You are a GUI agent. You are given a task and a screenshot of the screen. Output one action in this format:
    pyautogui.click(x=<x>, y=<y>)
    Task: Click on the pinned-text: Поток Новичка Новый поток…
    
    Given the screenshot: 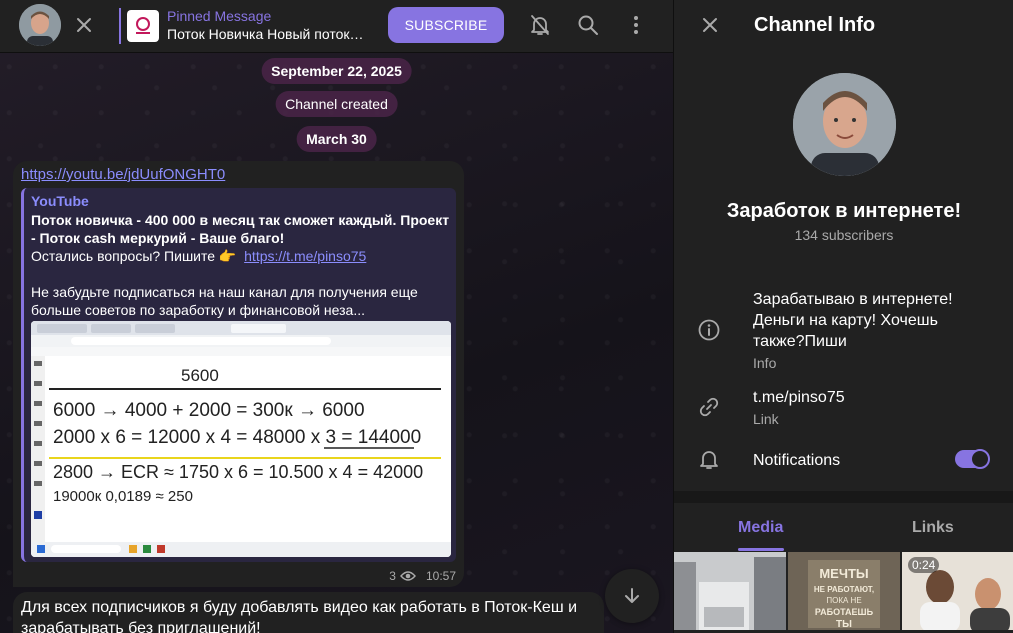 What is the action you would take?
    pyautogui.click(x=265, y=34)
    